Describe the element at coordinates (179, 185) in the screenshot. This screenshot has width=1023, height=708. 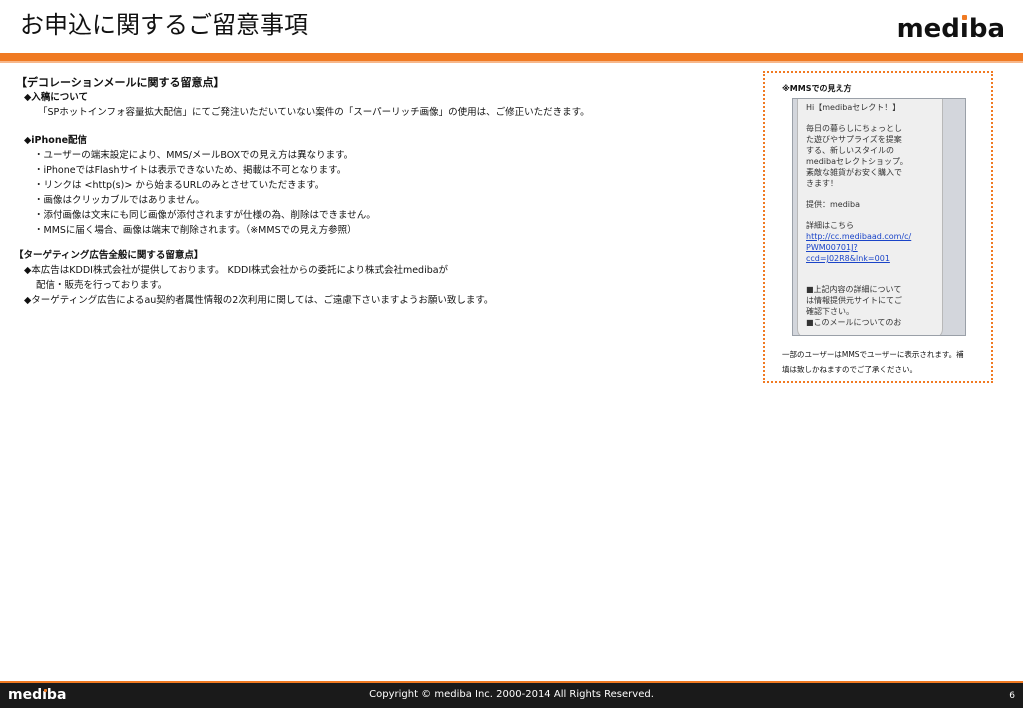
I see `text-line: ・リンクは <http(s)> から始まるURLのみとさせていただきます。` at that location.